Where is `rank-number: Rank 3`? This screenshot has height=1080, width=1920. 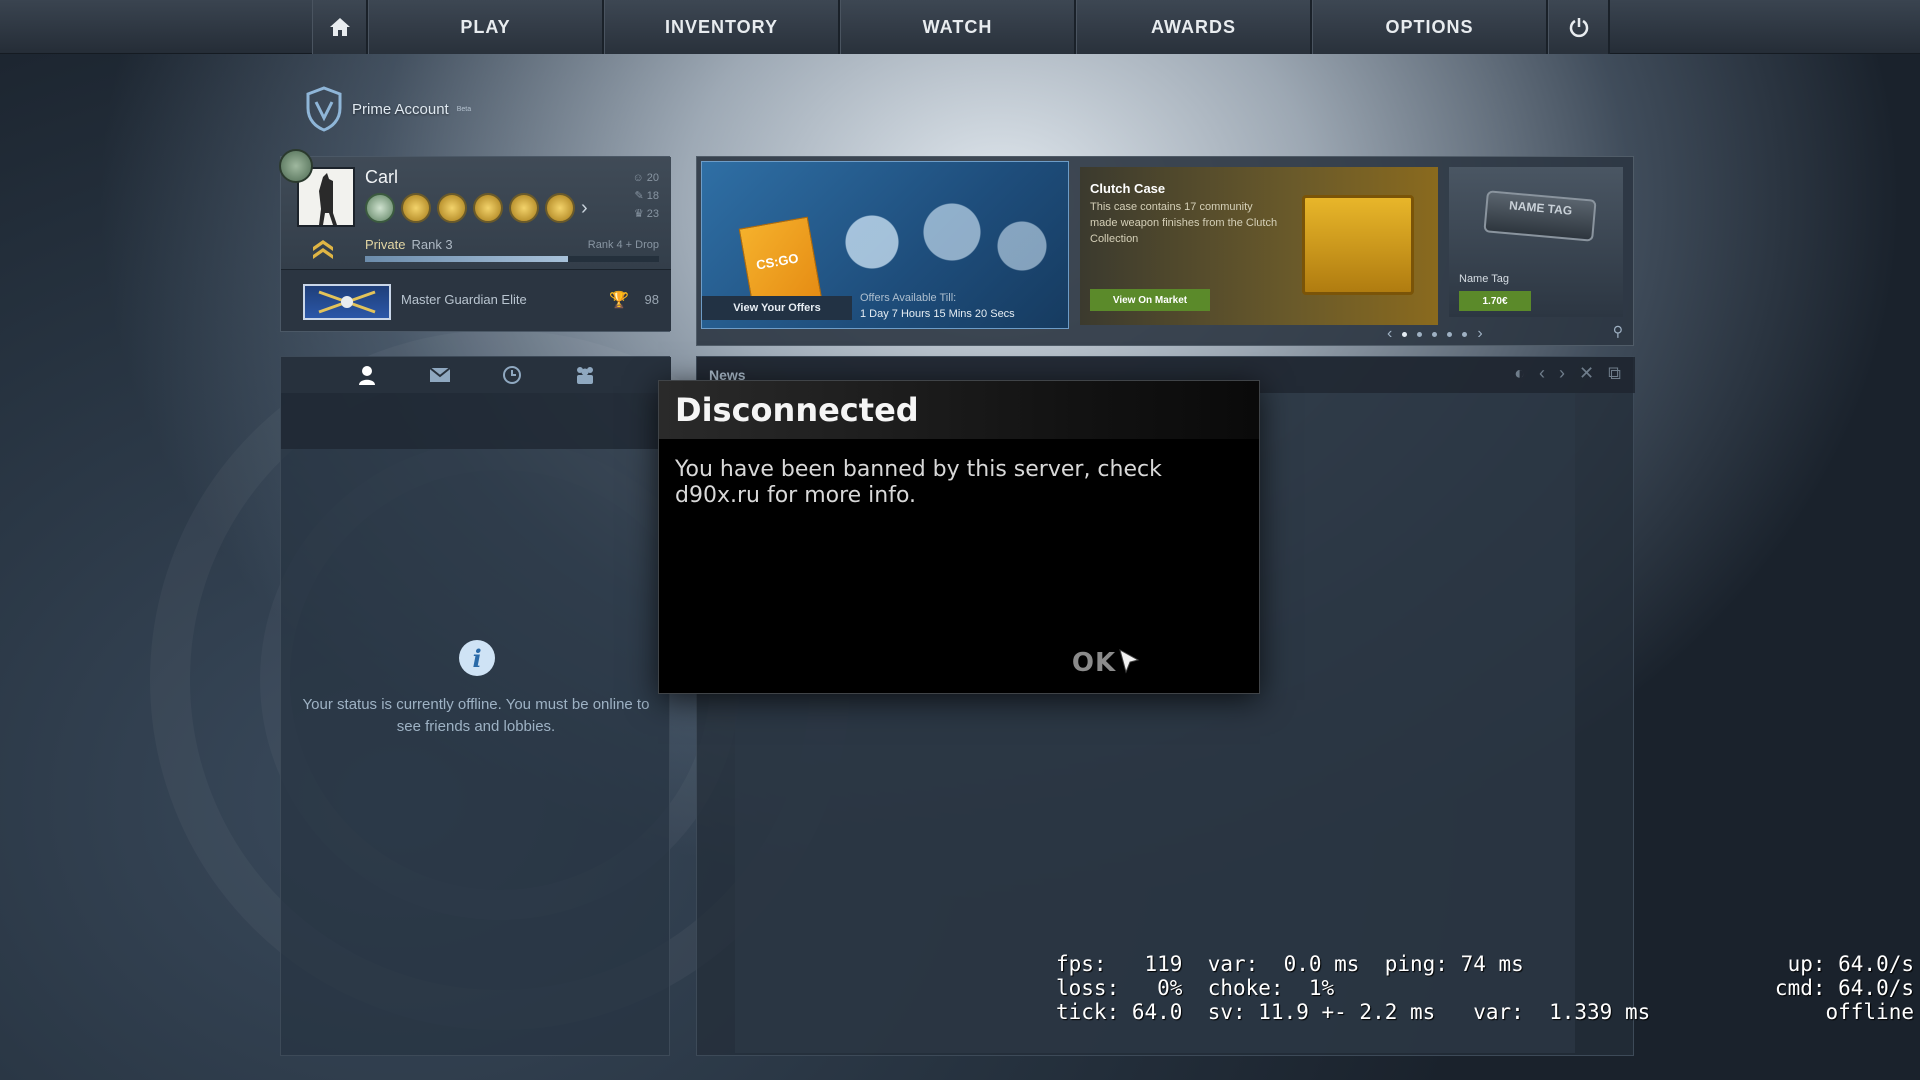
rank-number: Rank 3 is located at coordinates (432, 244).